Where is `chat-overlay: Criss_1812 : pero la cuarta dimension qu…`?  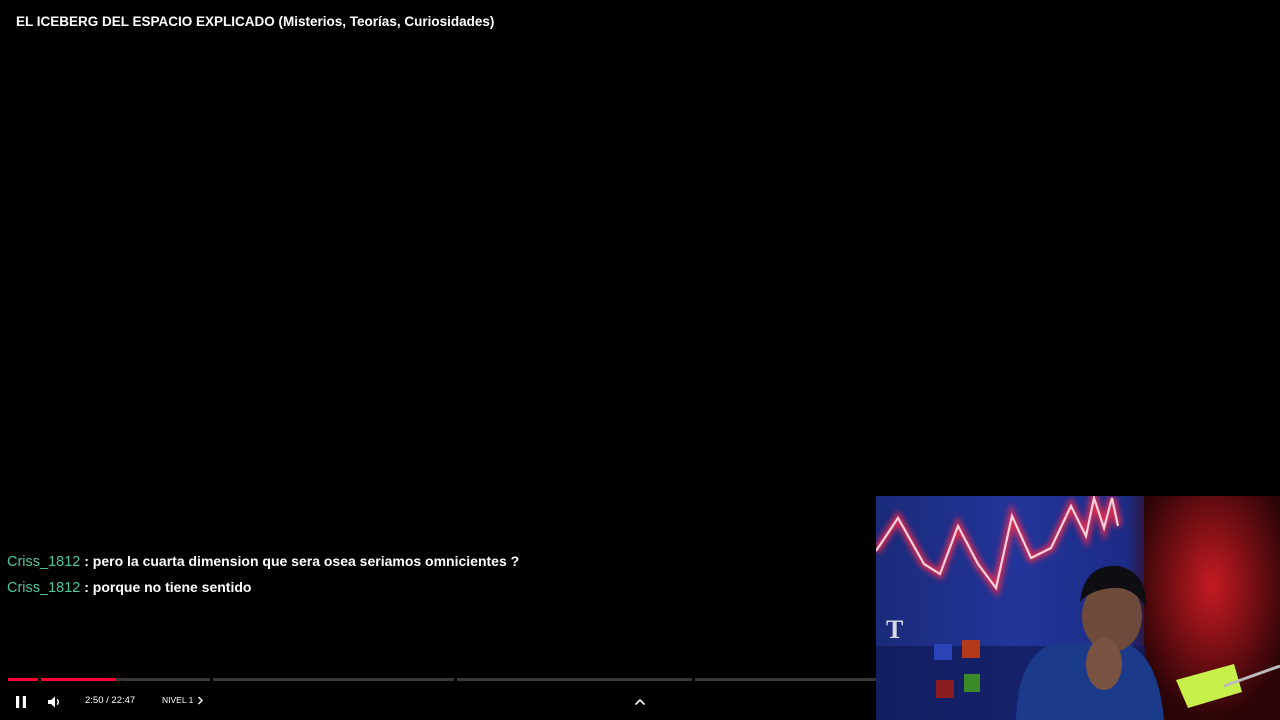
chat-overlay: Criss_1812 : pero la cuarta dimension qu… is located at coordinates (437, 578).